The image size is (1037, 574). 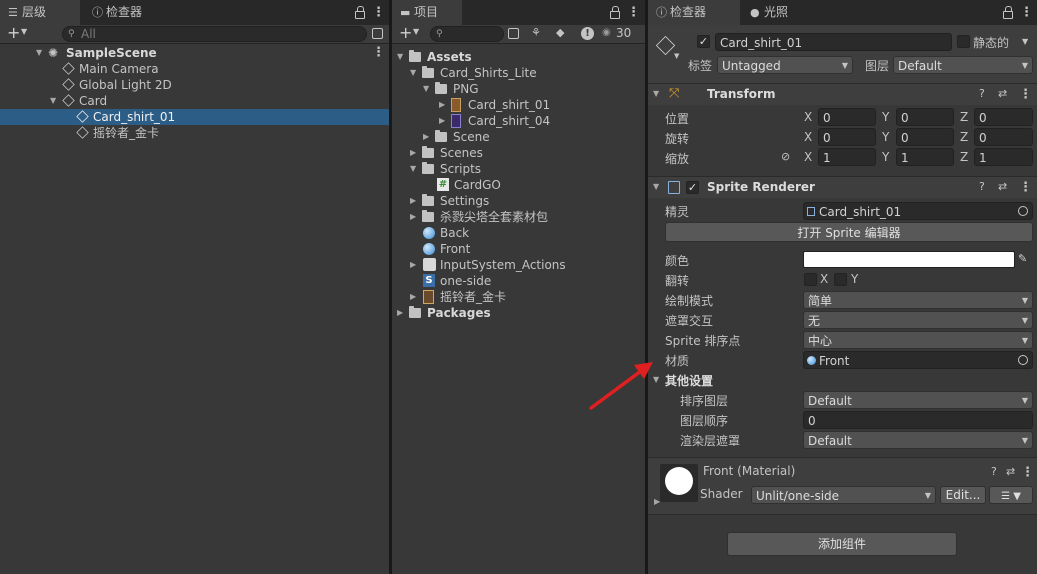 I want to click on scale-x-field: 1, so click(x=847, y=157).